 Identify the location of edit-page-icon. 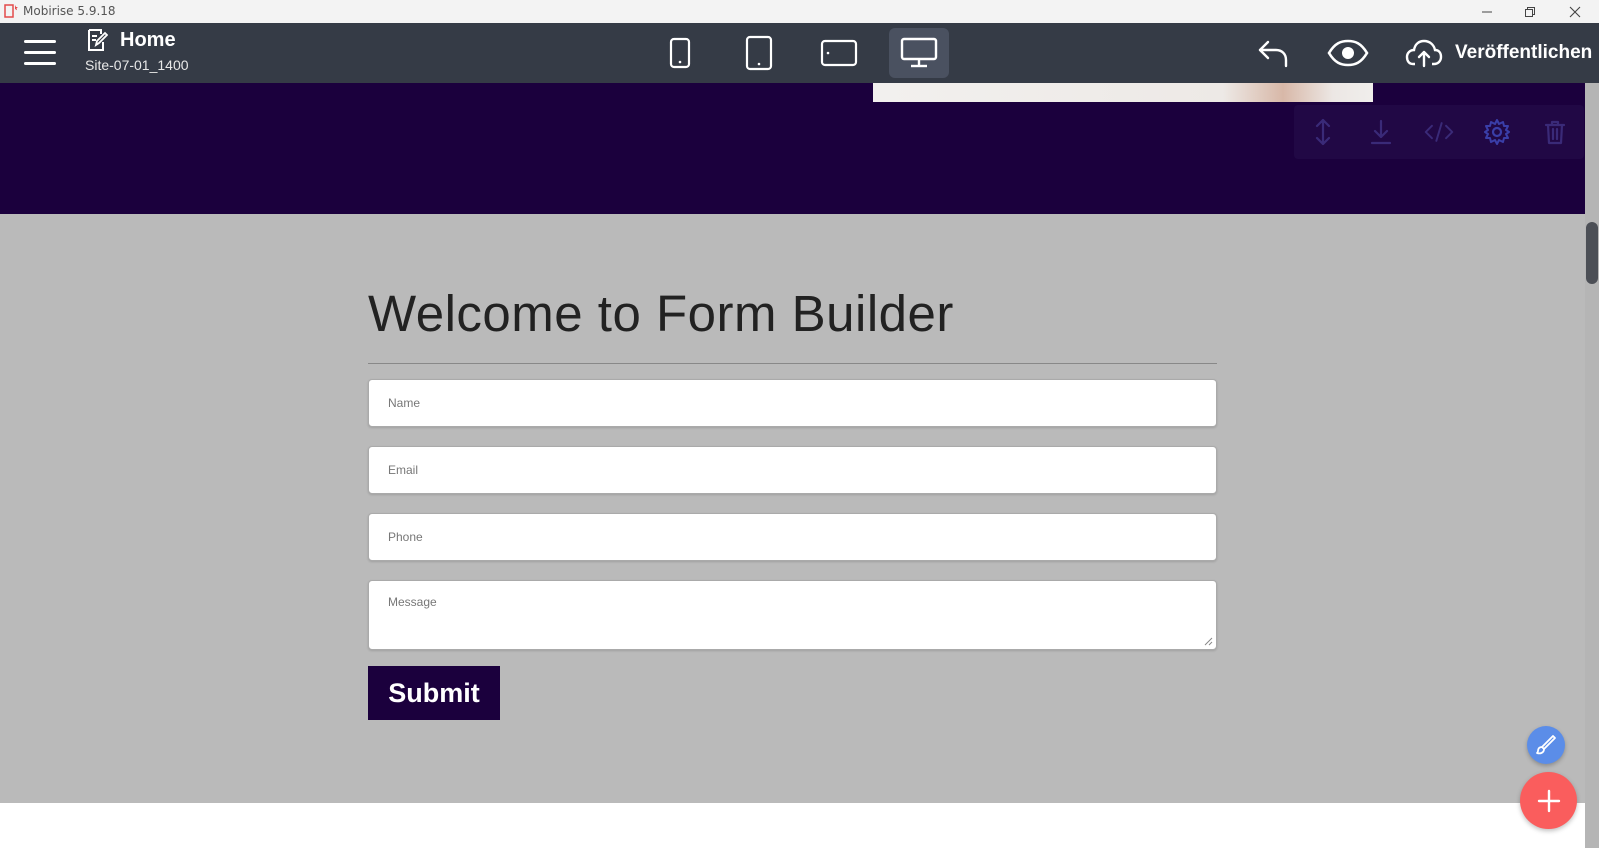
(98, 40).